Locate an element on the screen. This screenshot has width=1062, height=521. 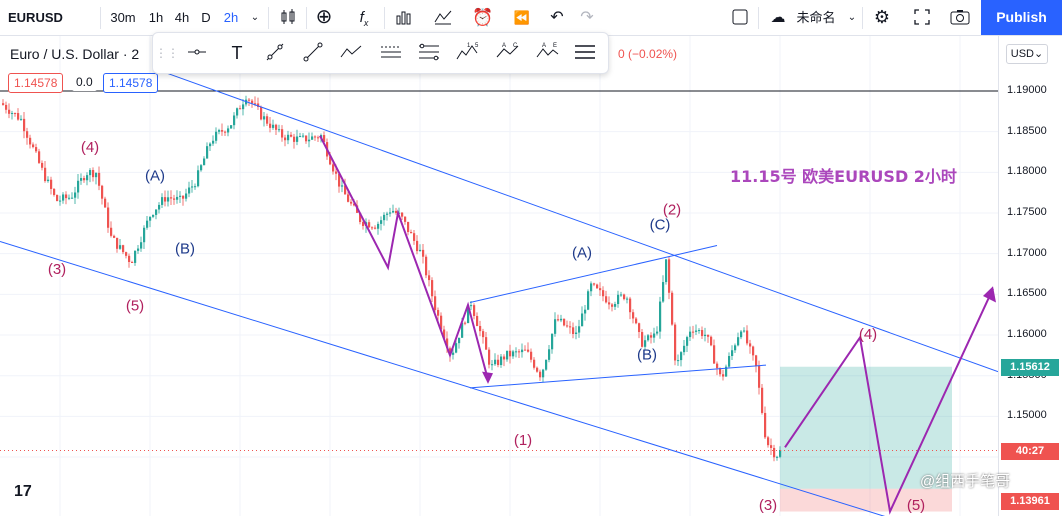
price-tick: 1.18500 is located at coordinates (1027, 130).